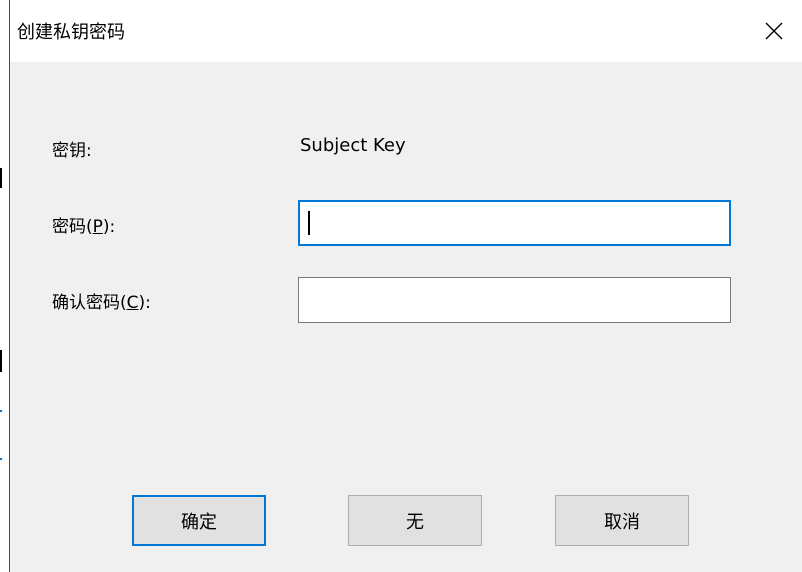  Describe the element at coordinates (97, 227) in the screenshot. I see `password-label-mnemonic: P` at that location.